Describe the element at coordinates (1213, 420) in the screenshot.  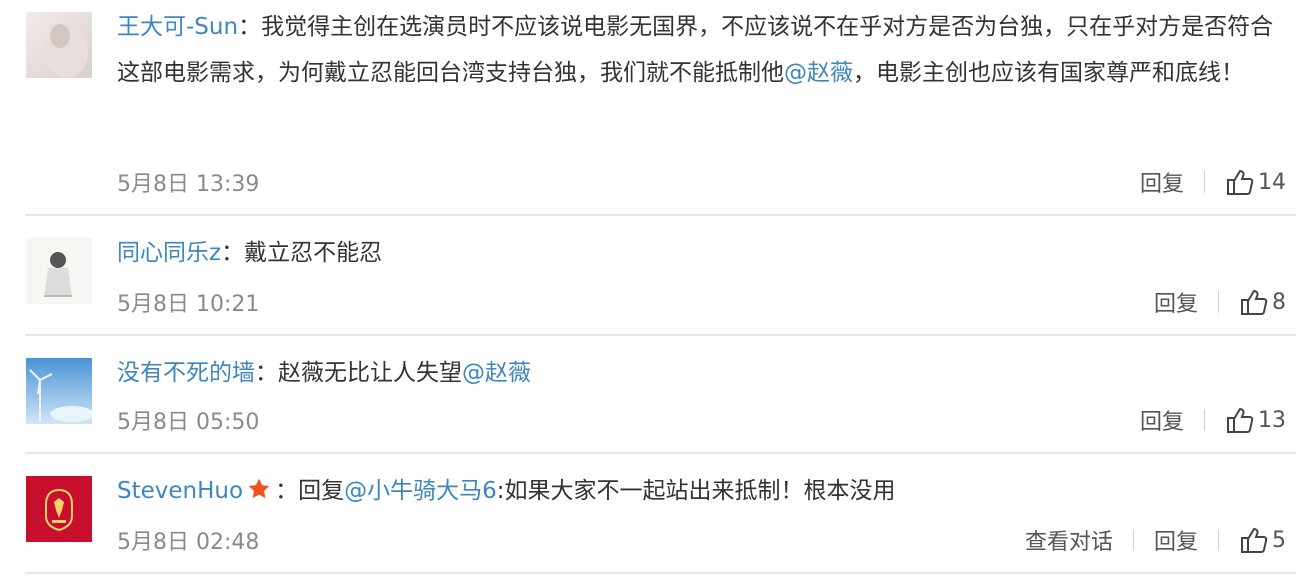
I see `comment-actions: 回复 13` at that location.